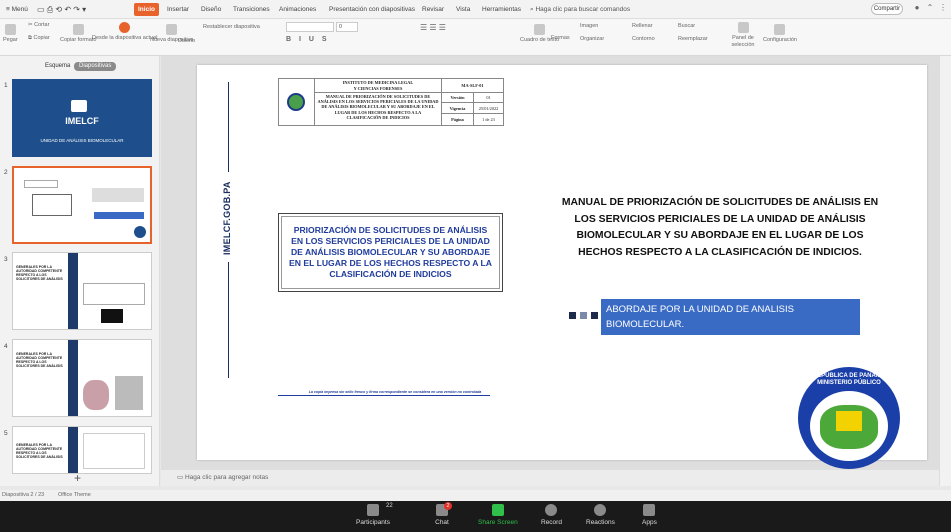 This screenshot has width=951, height=532. Describe the element at coordinates (82, 121) in the screenshot. I see `thumb-title: IMELCF` at that location.